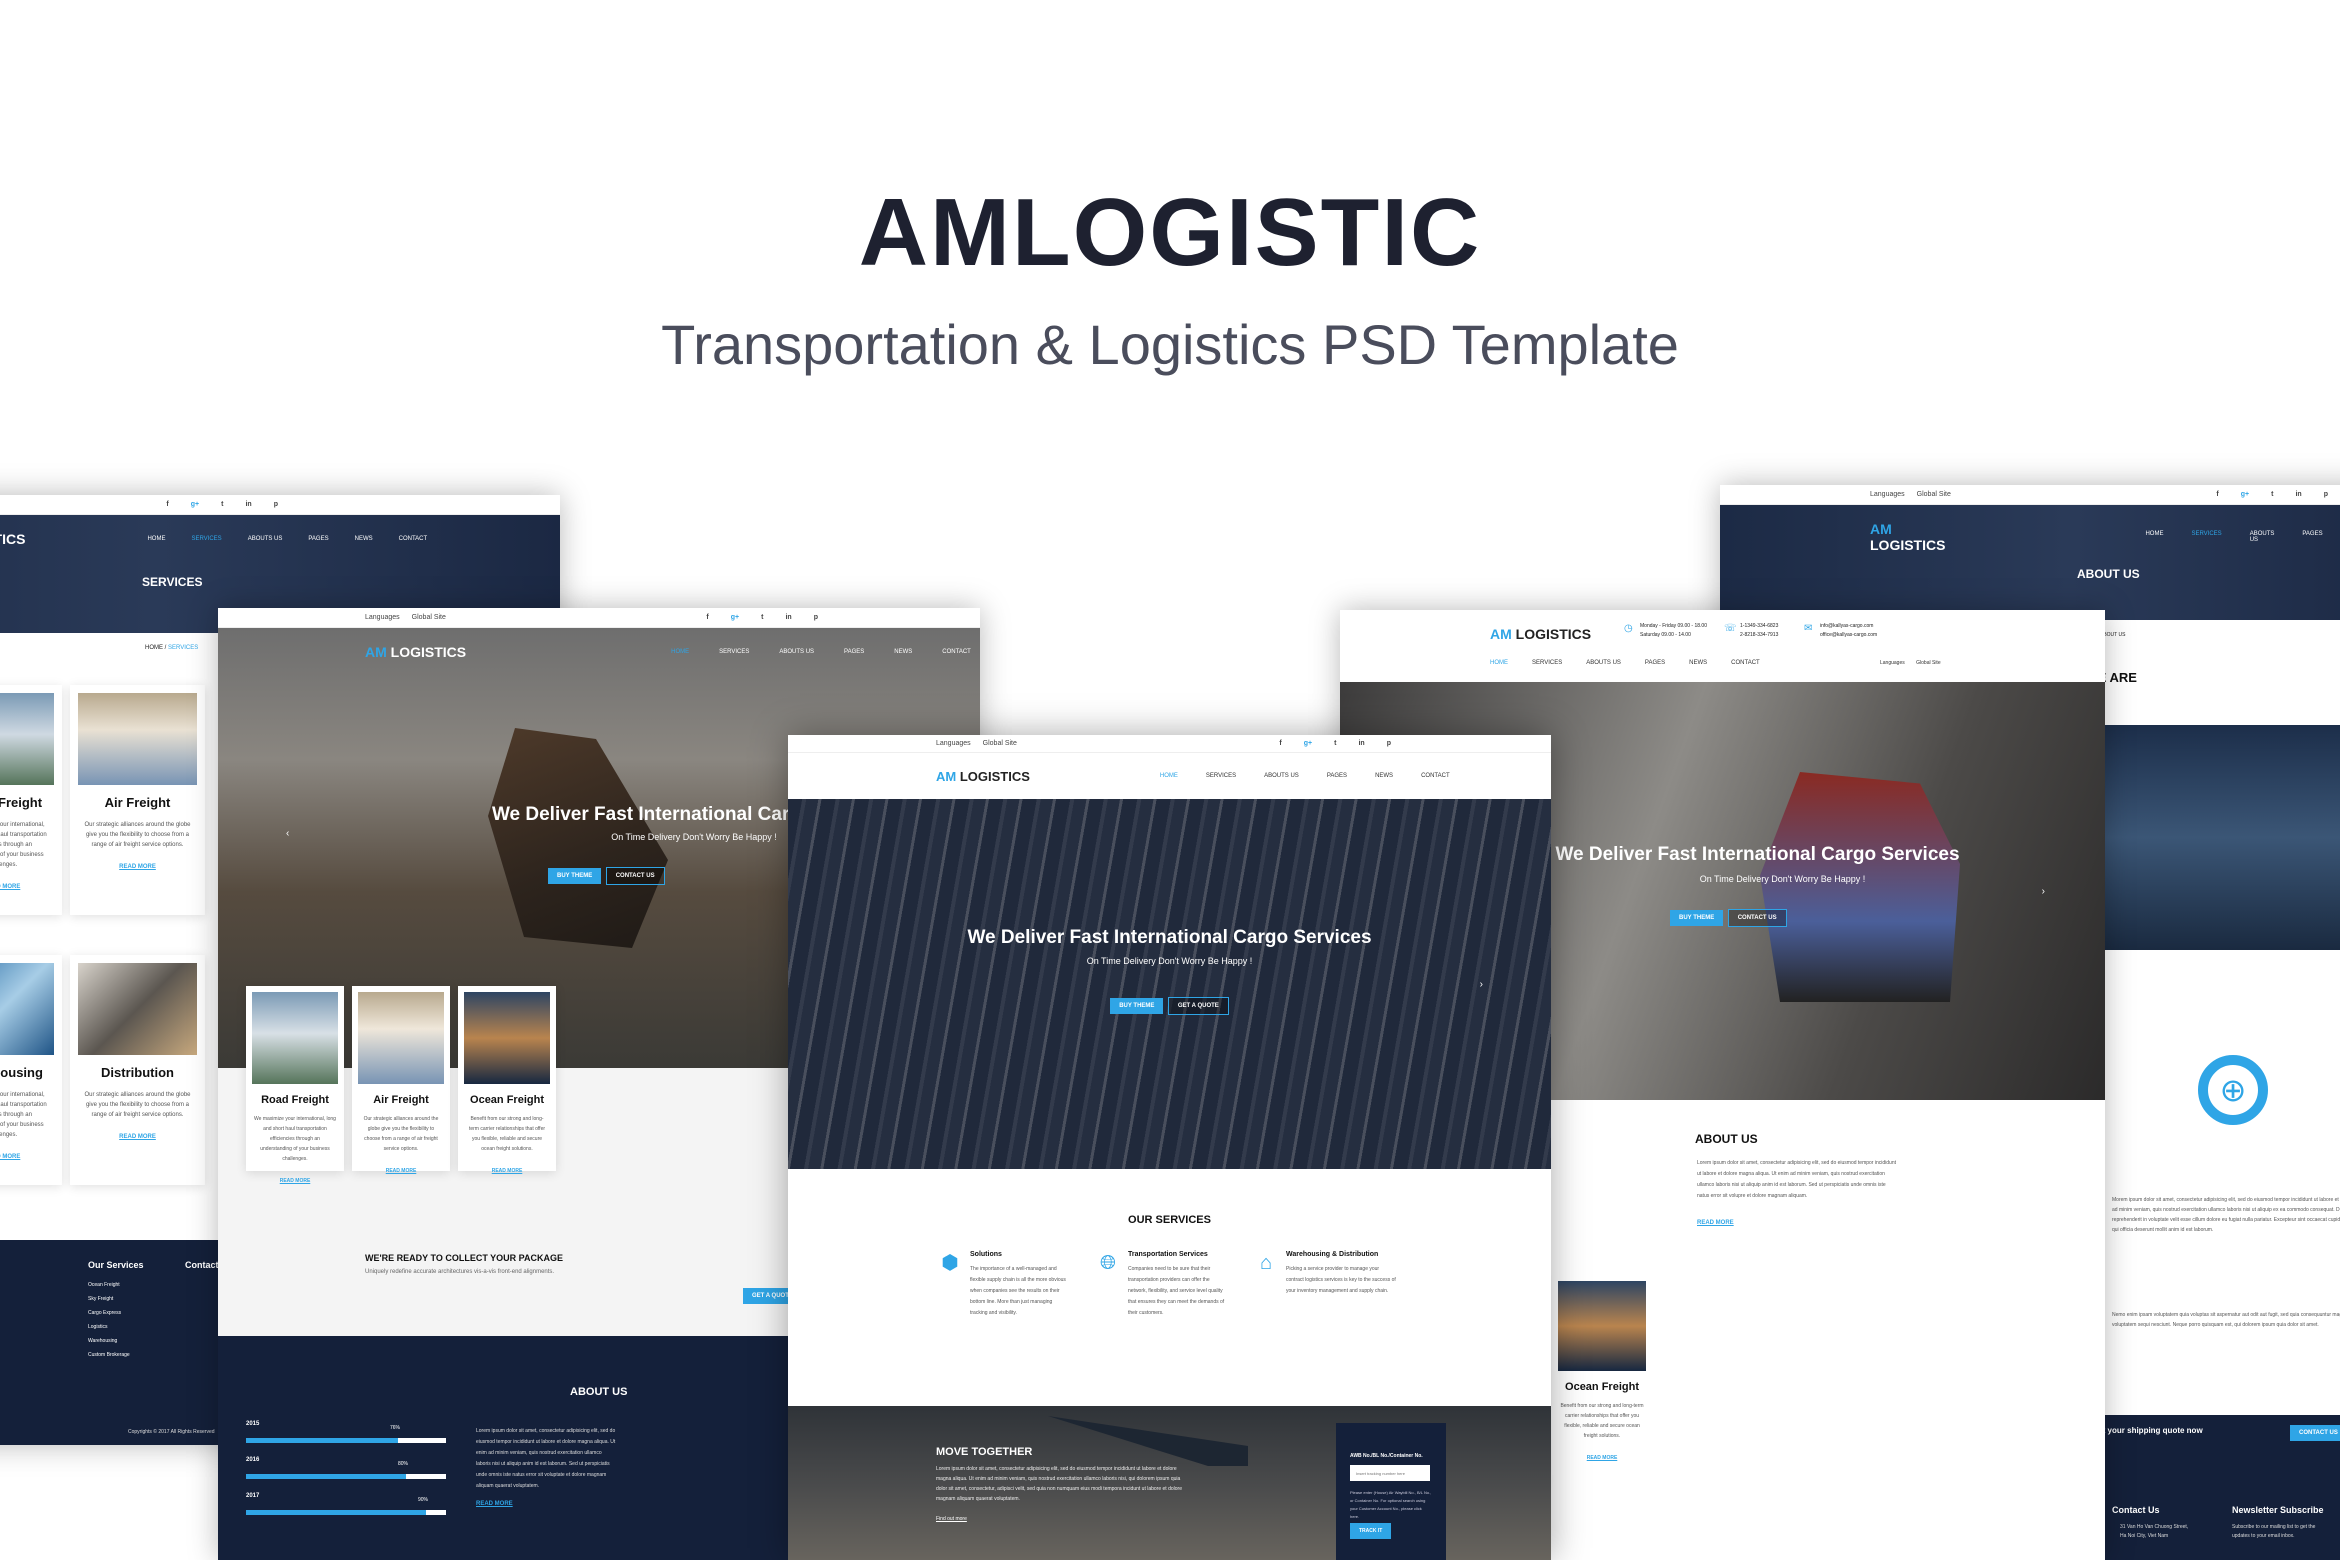 This screenshot has height=1560, width=2340. What do you see at coordinates (401, 1100) in the screenshot?
I see `card-title: Air Freight` at bounding box center [401, 1100].